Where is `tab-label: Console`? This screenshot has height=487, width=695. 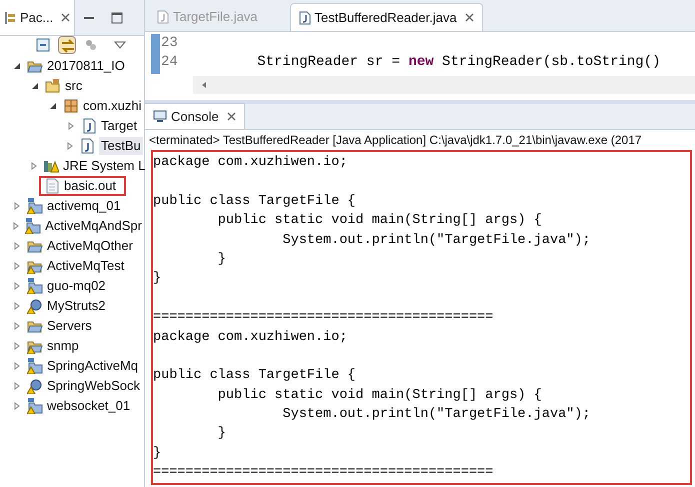 tab-label: Console is located at coordinates (195, 117).